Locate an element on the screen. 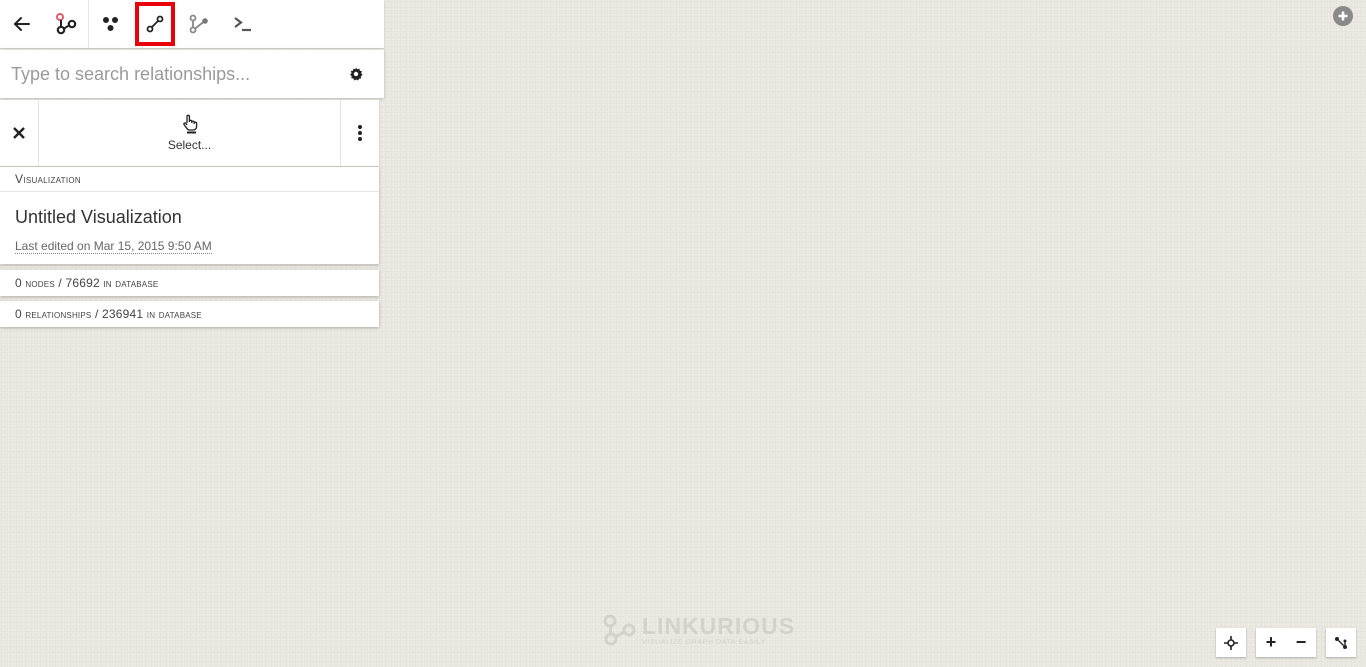 The height and width of the screenshot is (667, 1366). close-icon is located at coordinates (19, 133).